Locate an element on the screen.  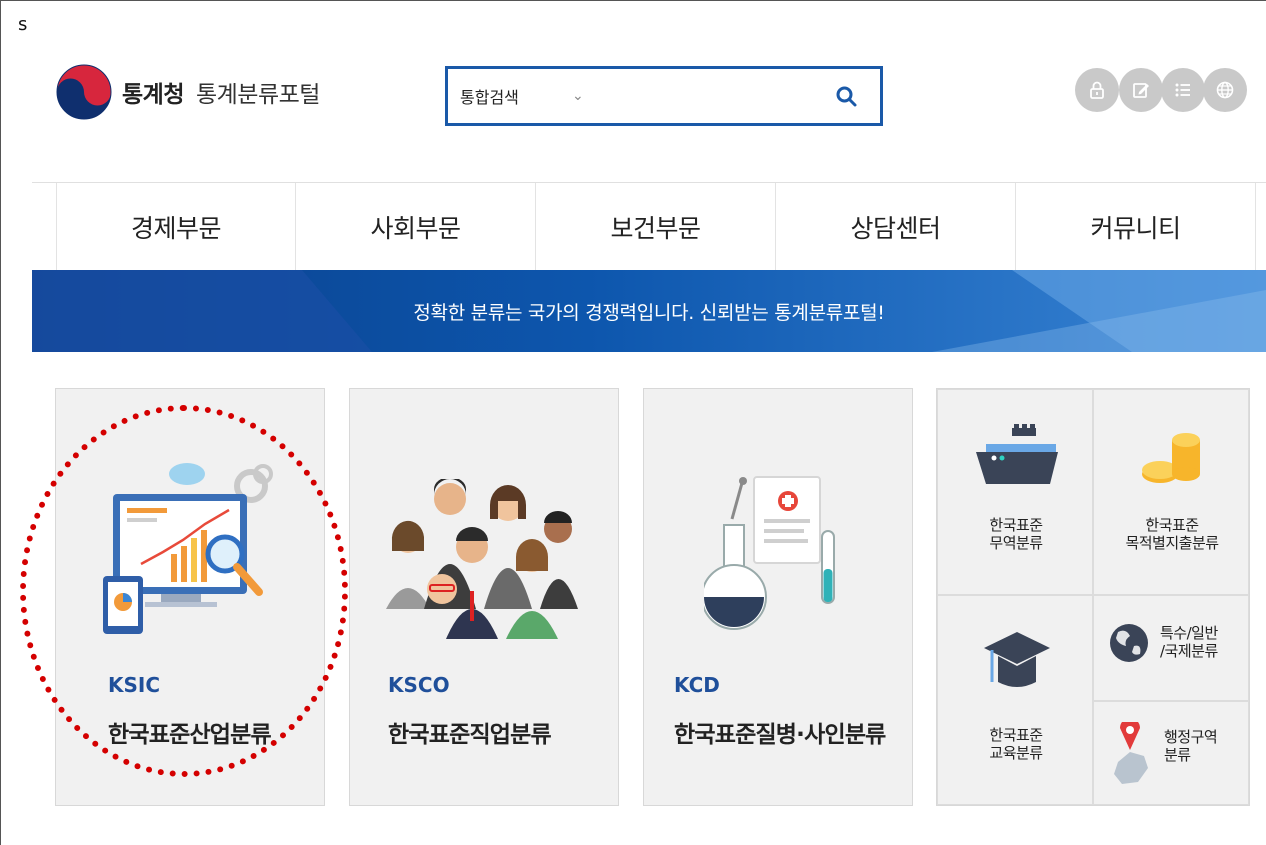
label-line: 행정구역 is located at coordinates (1191, 737).